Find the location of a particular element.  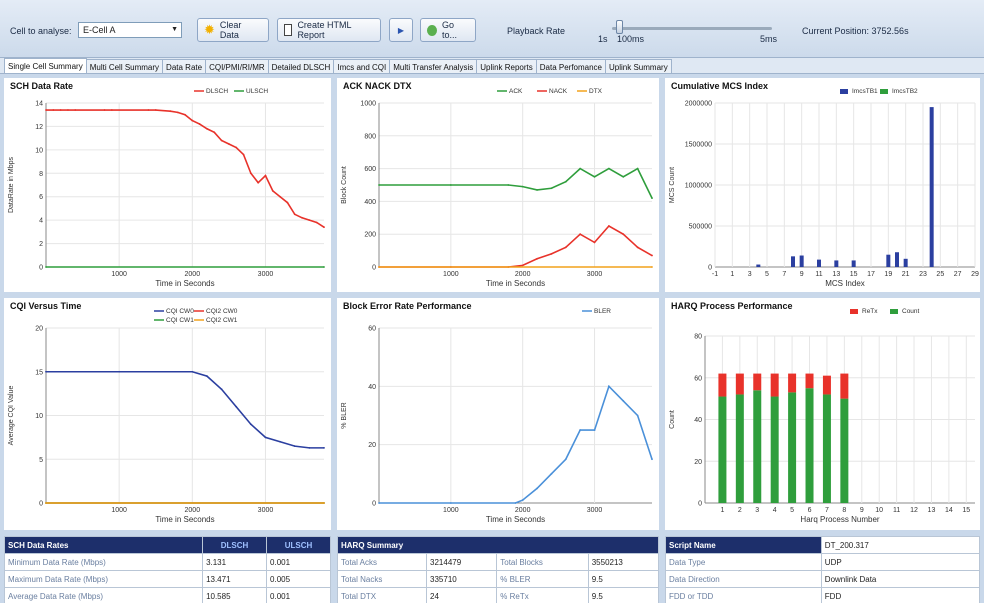

sch-table-title: SCH Data Rates is located at coordinates (103, 545).